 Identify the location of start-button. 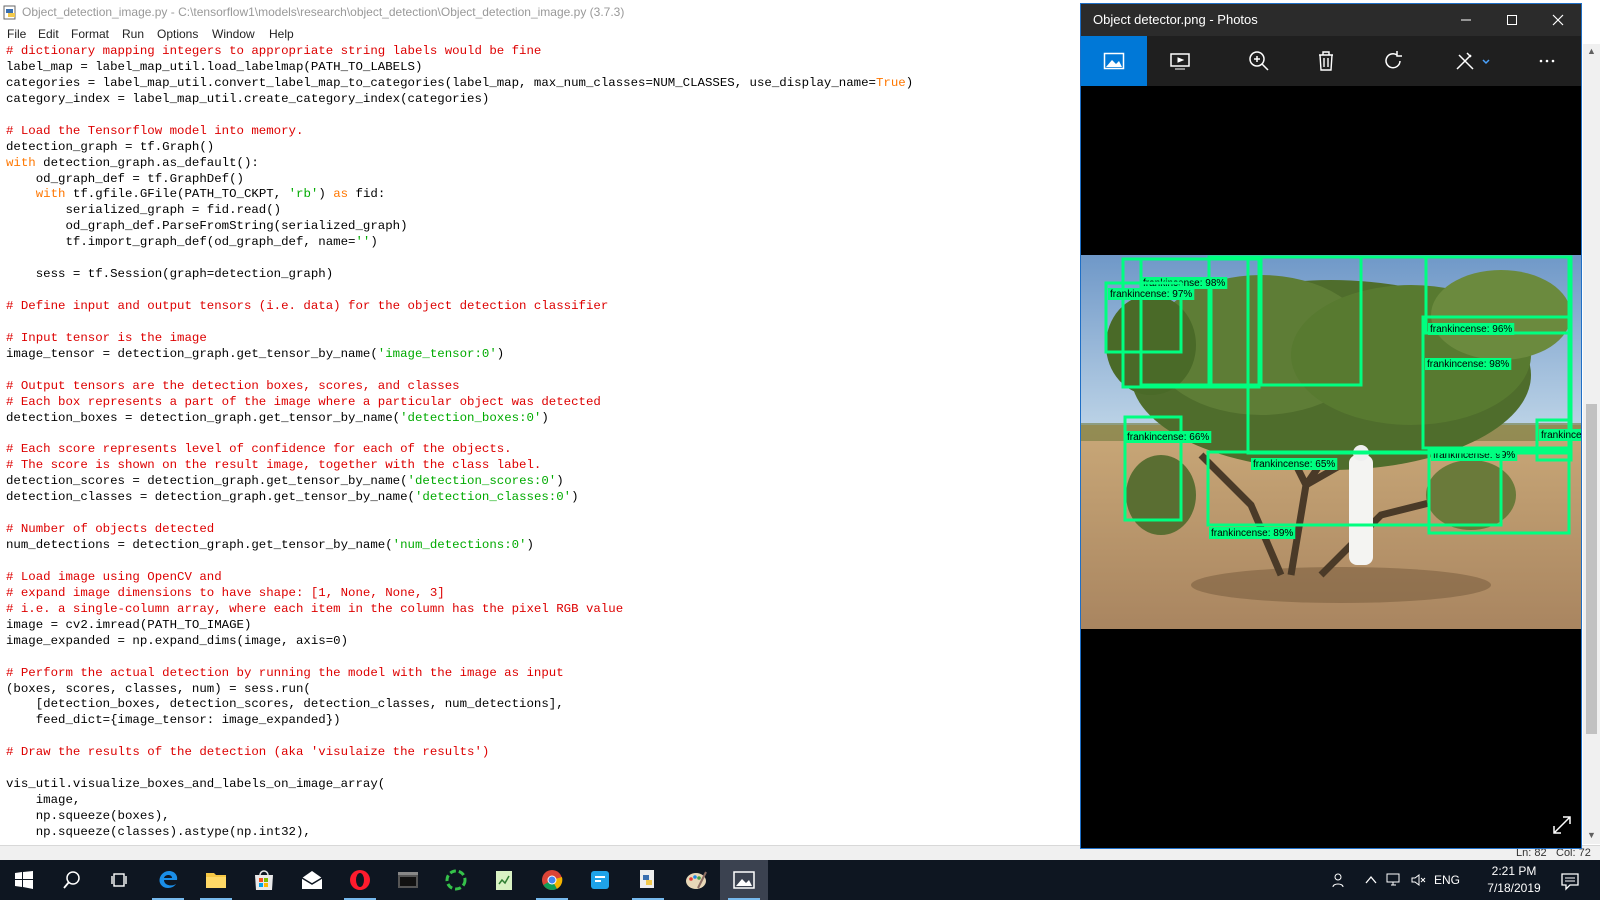
(24, 880).